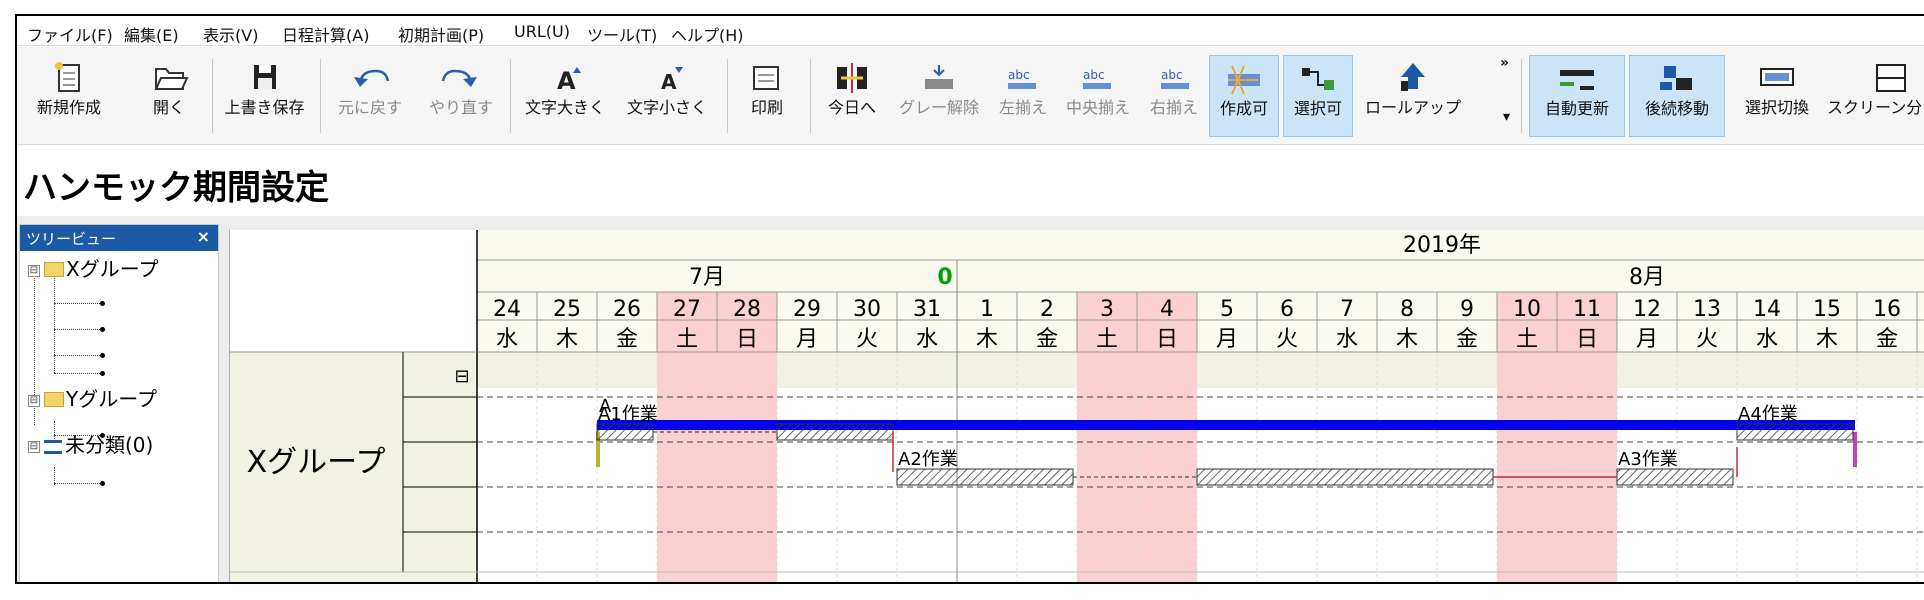 The width and height of the screenshot is (1924, 600). I want to click on menu-initial-plan: 初期計画(P), so click(441, 34).